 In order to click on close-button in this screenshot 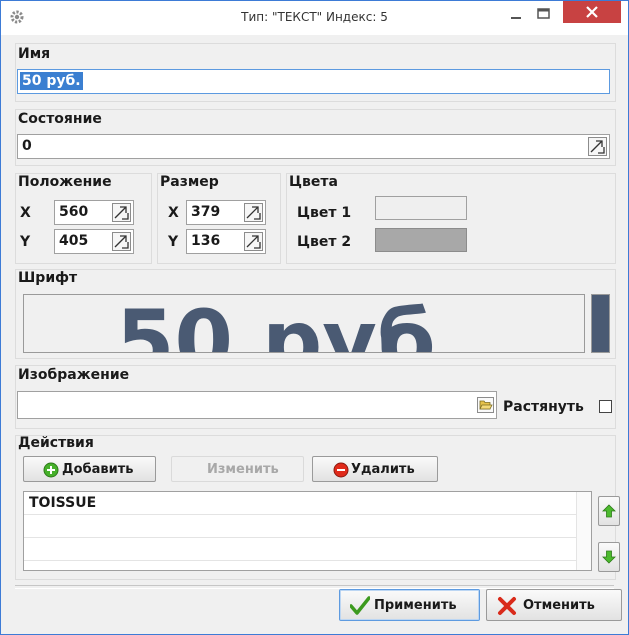, I will do `click(592, 12)`.